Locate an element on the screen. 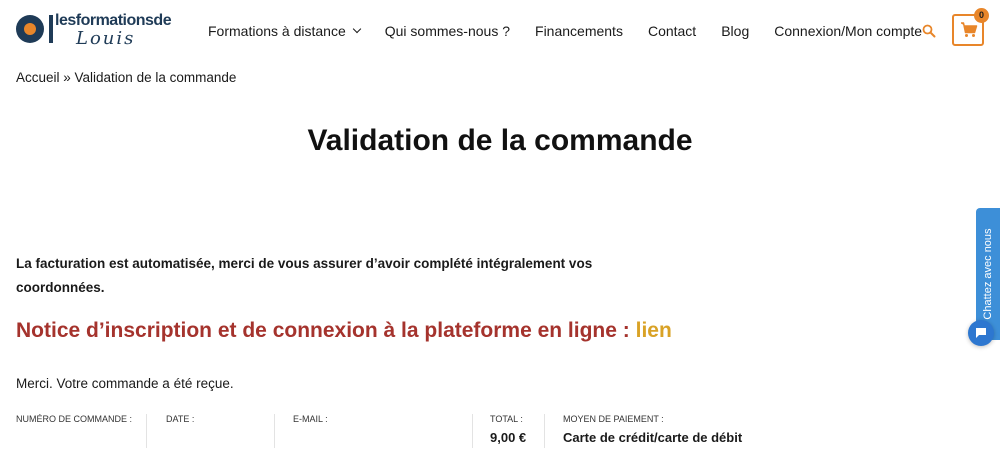 The height and width of the screenshot is (469, 1000). nav-item-connexion: Connexion/Mon compte is located at coordinates (848, 31).